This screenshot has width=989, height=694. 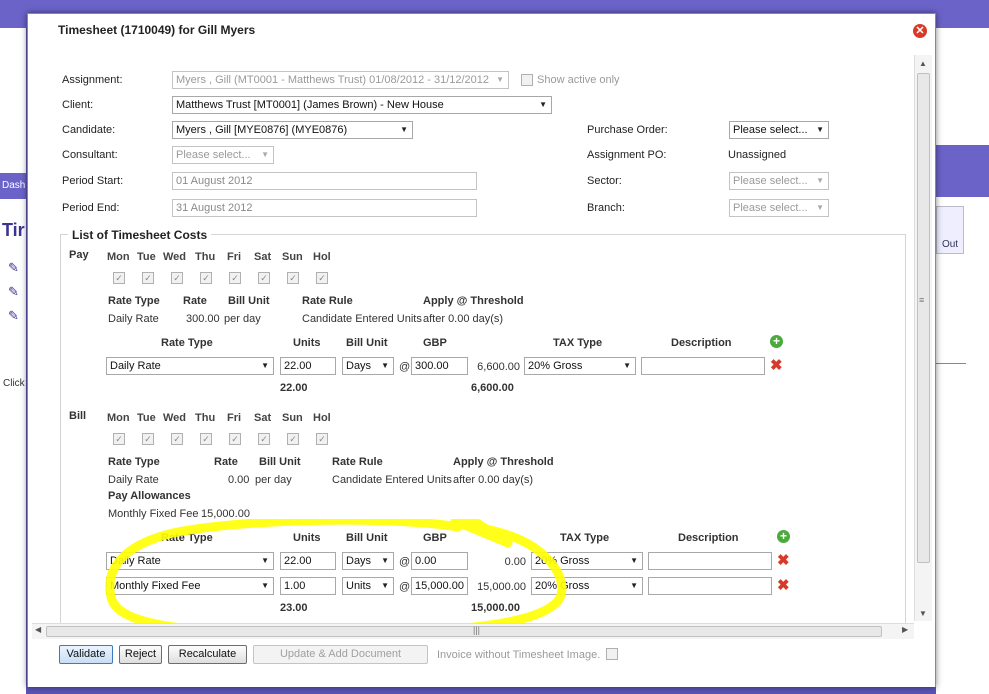 I want to click on pay-rate-input: 300.00, so click(x=439, y=366).